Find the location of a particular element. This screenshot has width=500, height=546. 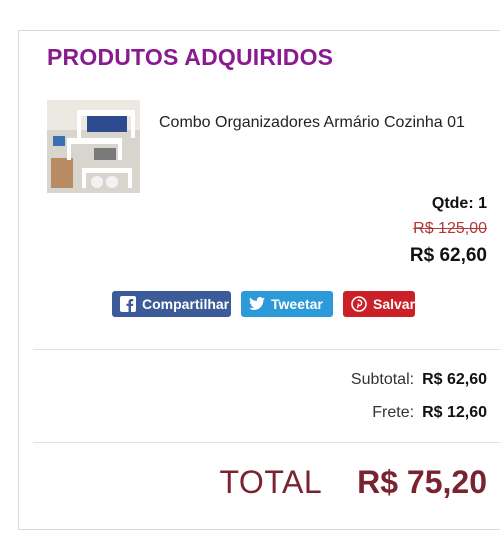

product-image-icon is located at coordinates (93, 146).